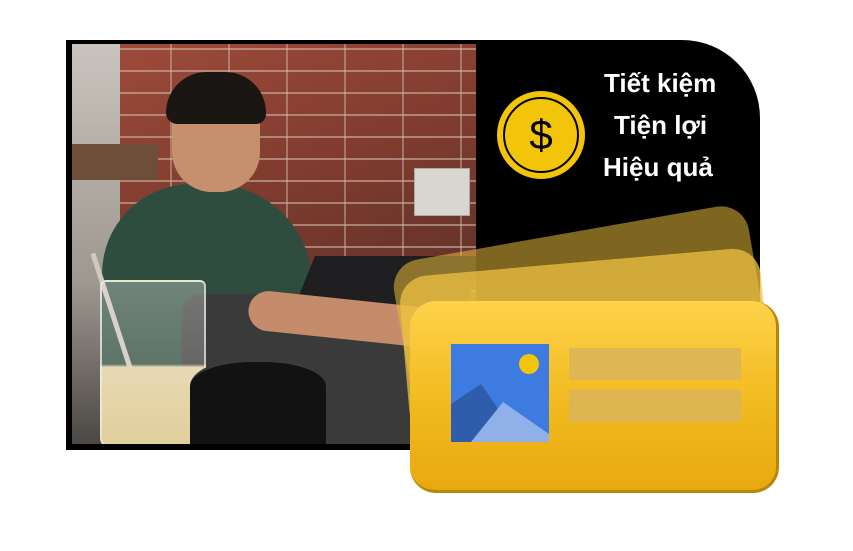 This screenshot has height=551, width=853. Describe the element at coordinates (661, 125) in the screenshot. I see `feature-label-convenience: Tiện lợi` at that location.